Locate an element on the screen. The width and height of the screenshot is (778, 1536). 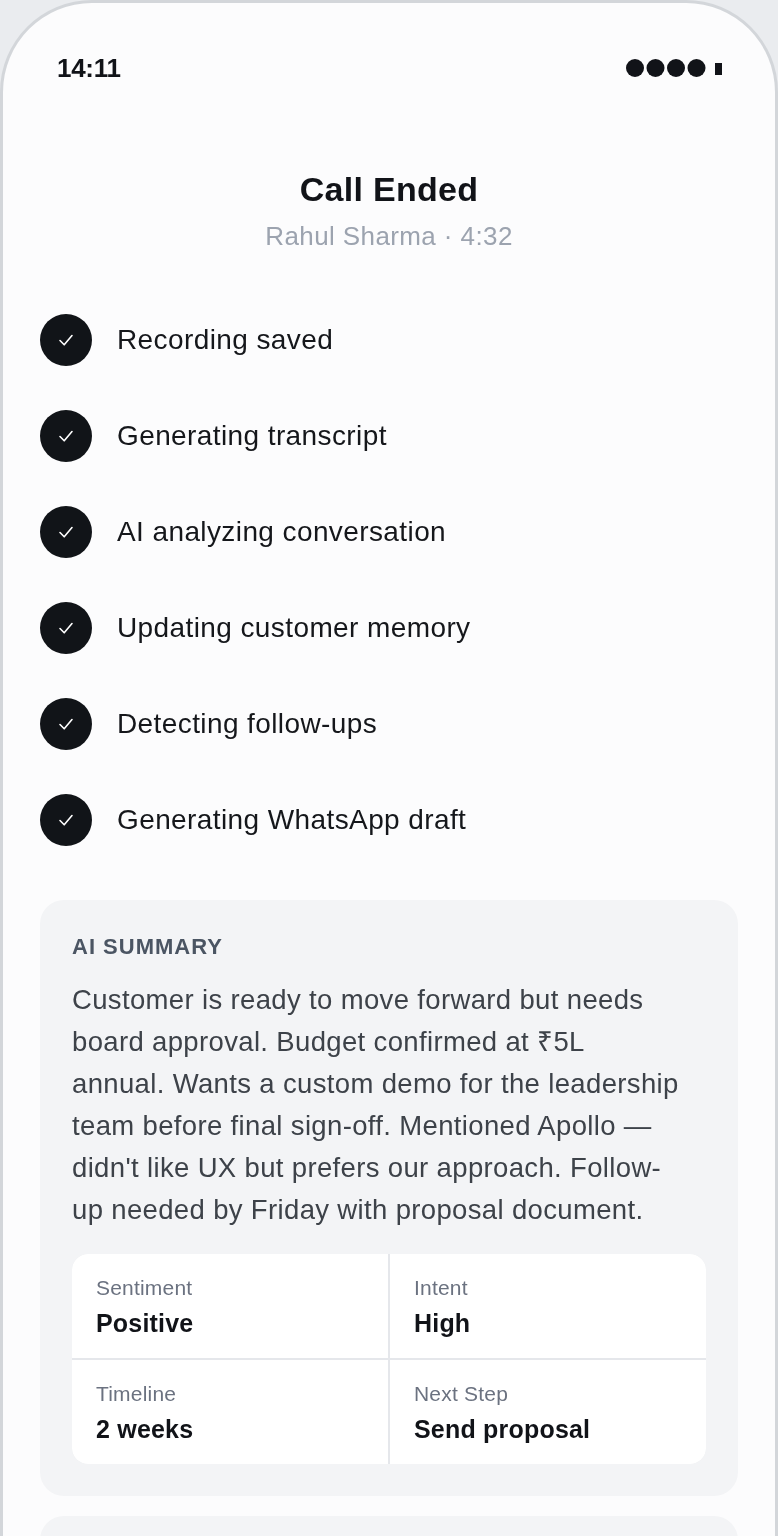
metric-value: 2 weeks is located at coordinates (145, 1429).